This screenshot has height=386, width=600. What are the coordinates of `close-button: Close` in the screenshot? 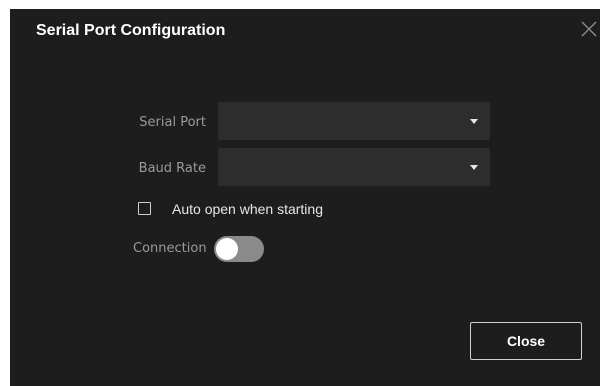 It's located at (526, 341).